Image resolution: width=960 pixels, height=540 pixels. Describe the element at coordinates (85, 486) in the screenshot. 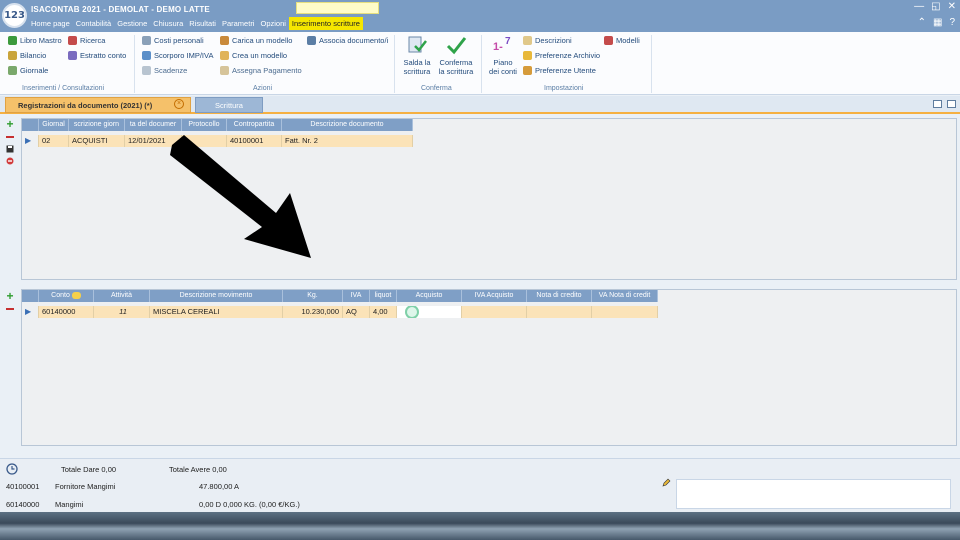

I see `footer-descrizione-1: Fornitore Mangimi` at that location.